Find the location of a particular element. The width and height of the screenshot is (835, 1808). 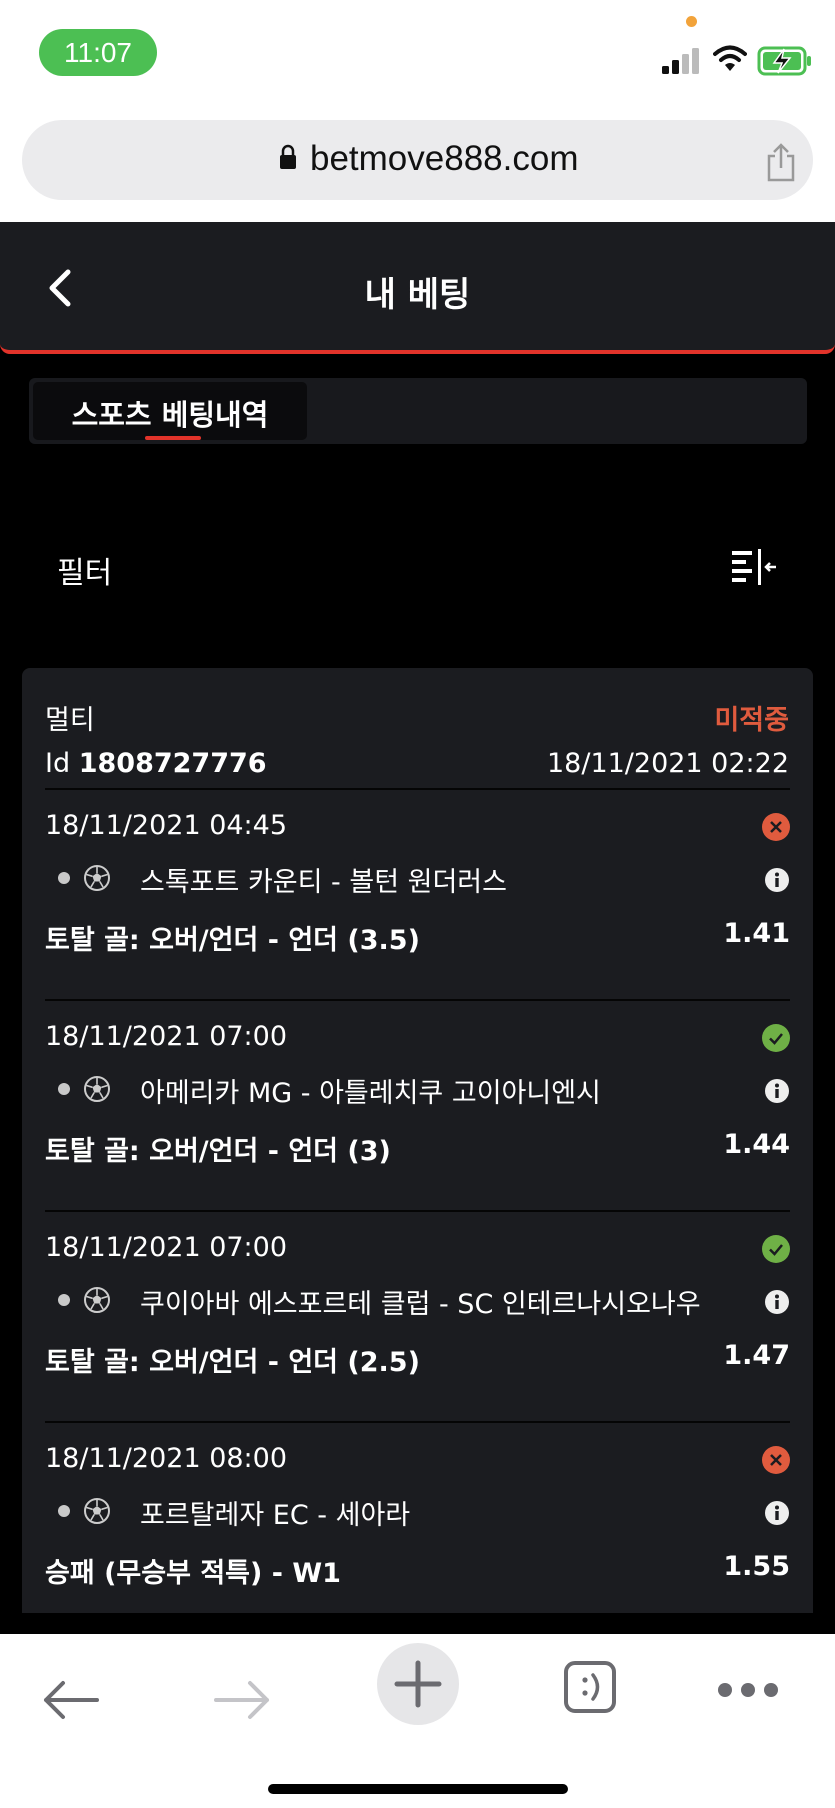

new-tab-plus-icon is located at coordinates (418, 1684).